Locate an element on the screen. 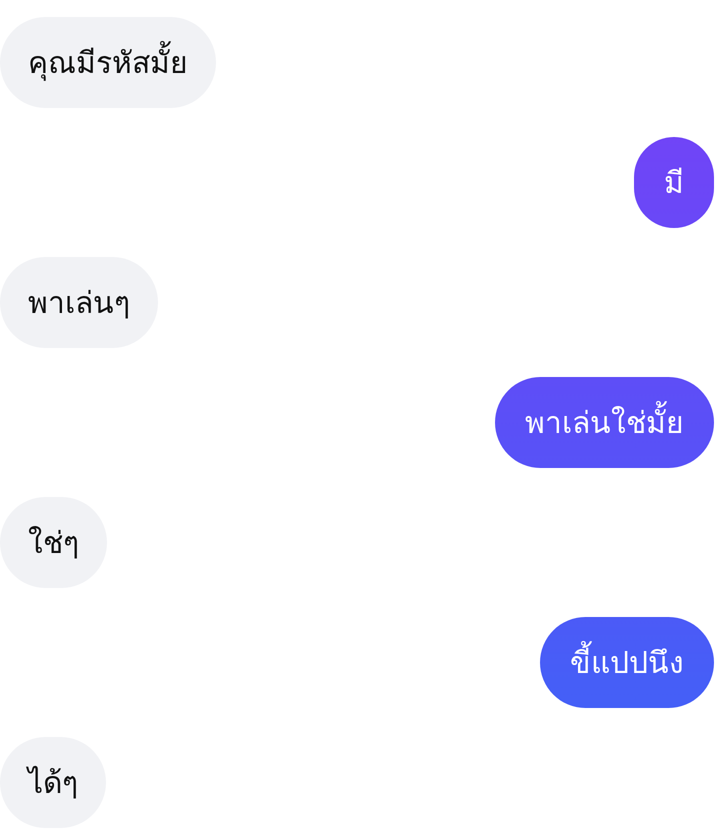 The image size is (721, 831). sent-message: มี is located at coordinates (674, 182).